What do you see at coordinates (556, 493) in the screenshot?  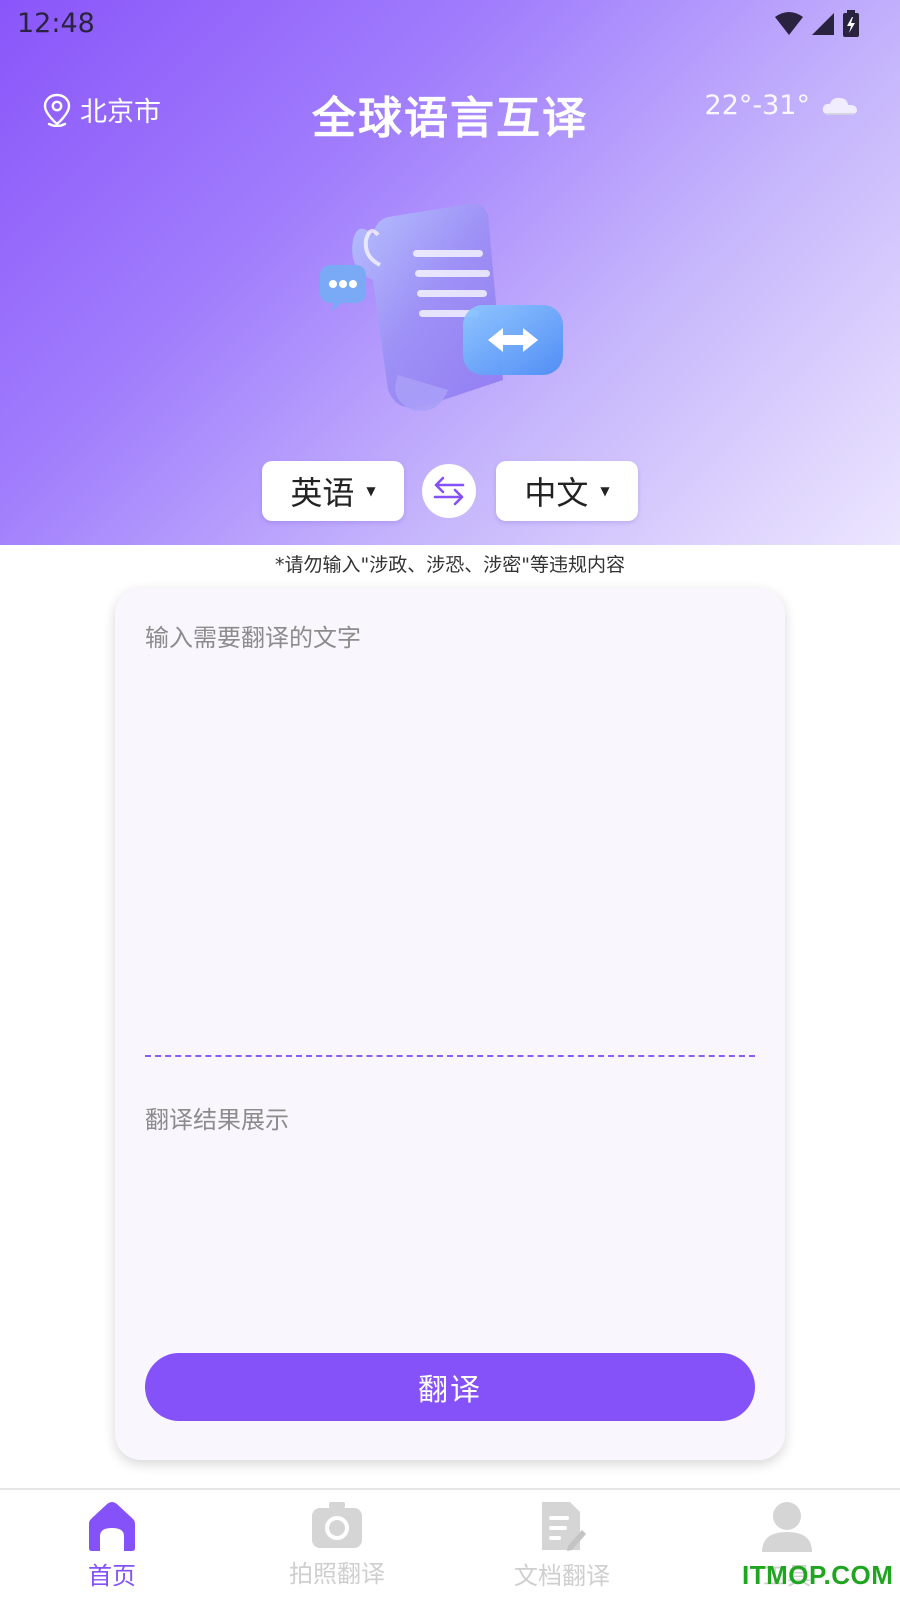 I see `target-language-label: 中文` at bounding box center [556, 493].